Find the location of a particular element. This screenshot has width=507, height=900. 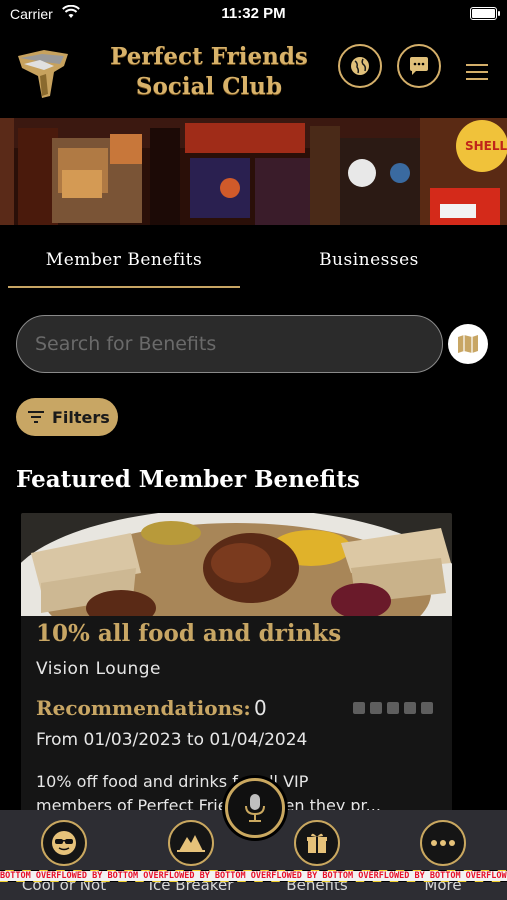

tab-member-benefits: Member Benefits is located at coordinates (124, 260).